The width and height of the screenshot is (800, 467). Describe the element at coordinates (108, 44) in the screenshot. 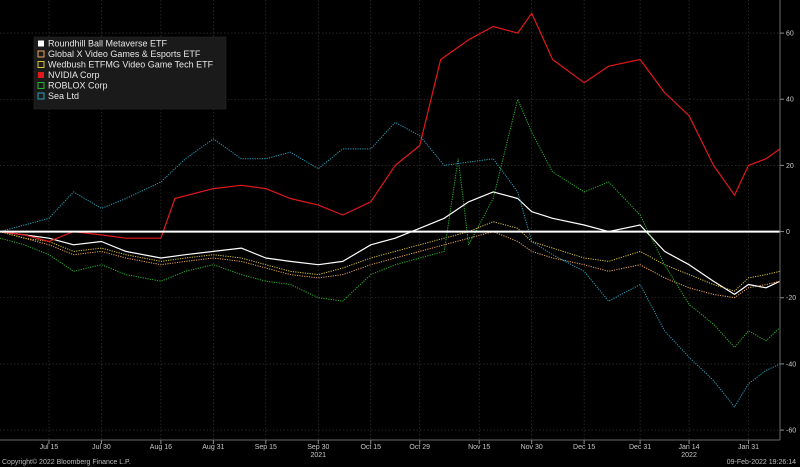

I see `legend-label: Roundhill Ball Metaverse ETF` at that location.